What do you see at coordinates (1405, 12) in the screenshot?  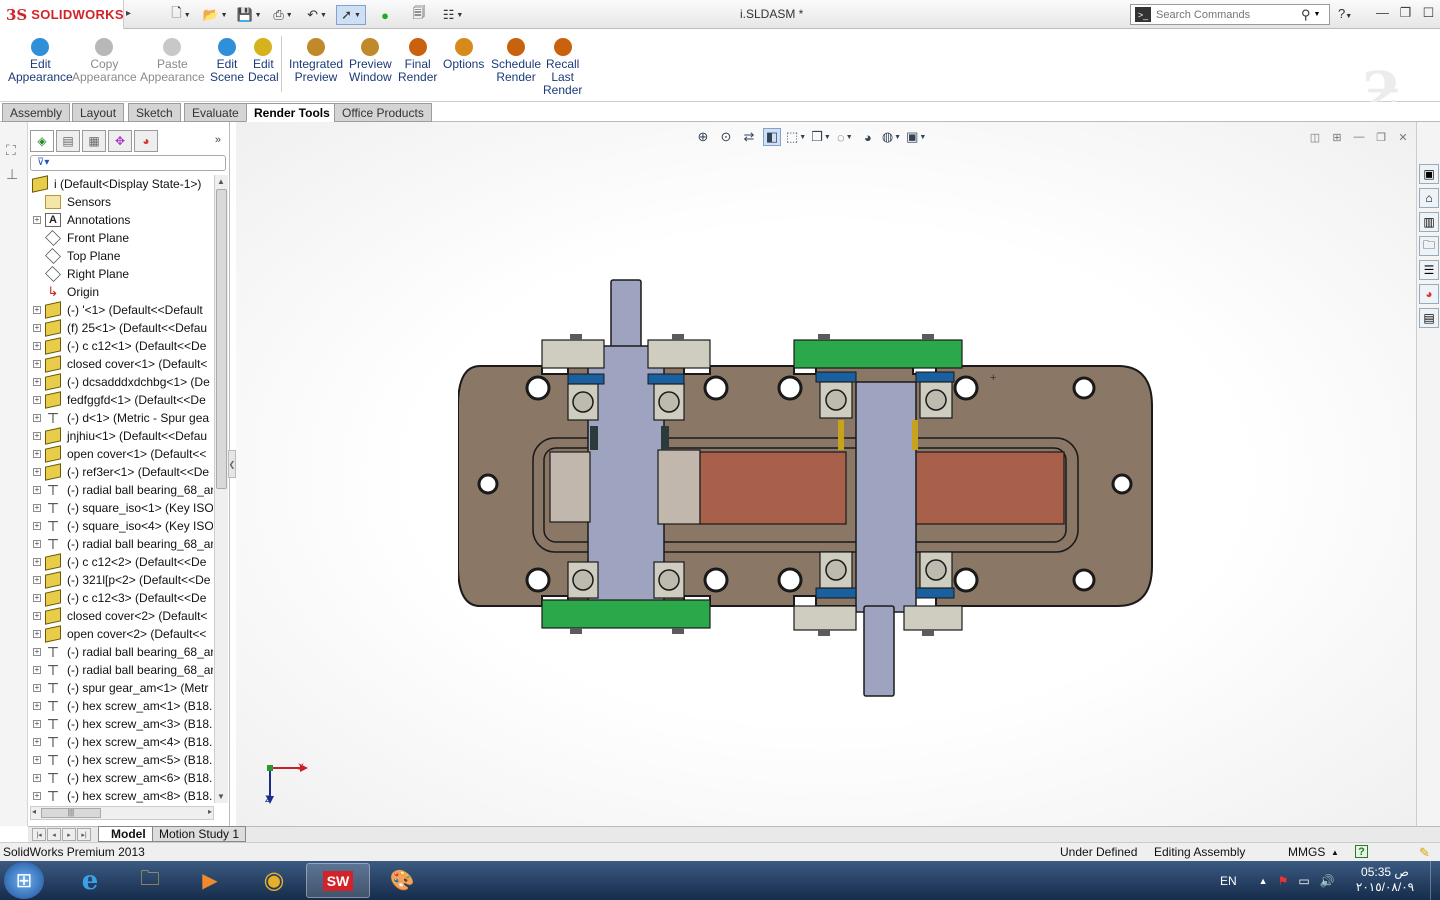 I see `restore-icon: ❐` at bounding box center [1405, 12].